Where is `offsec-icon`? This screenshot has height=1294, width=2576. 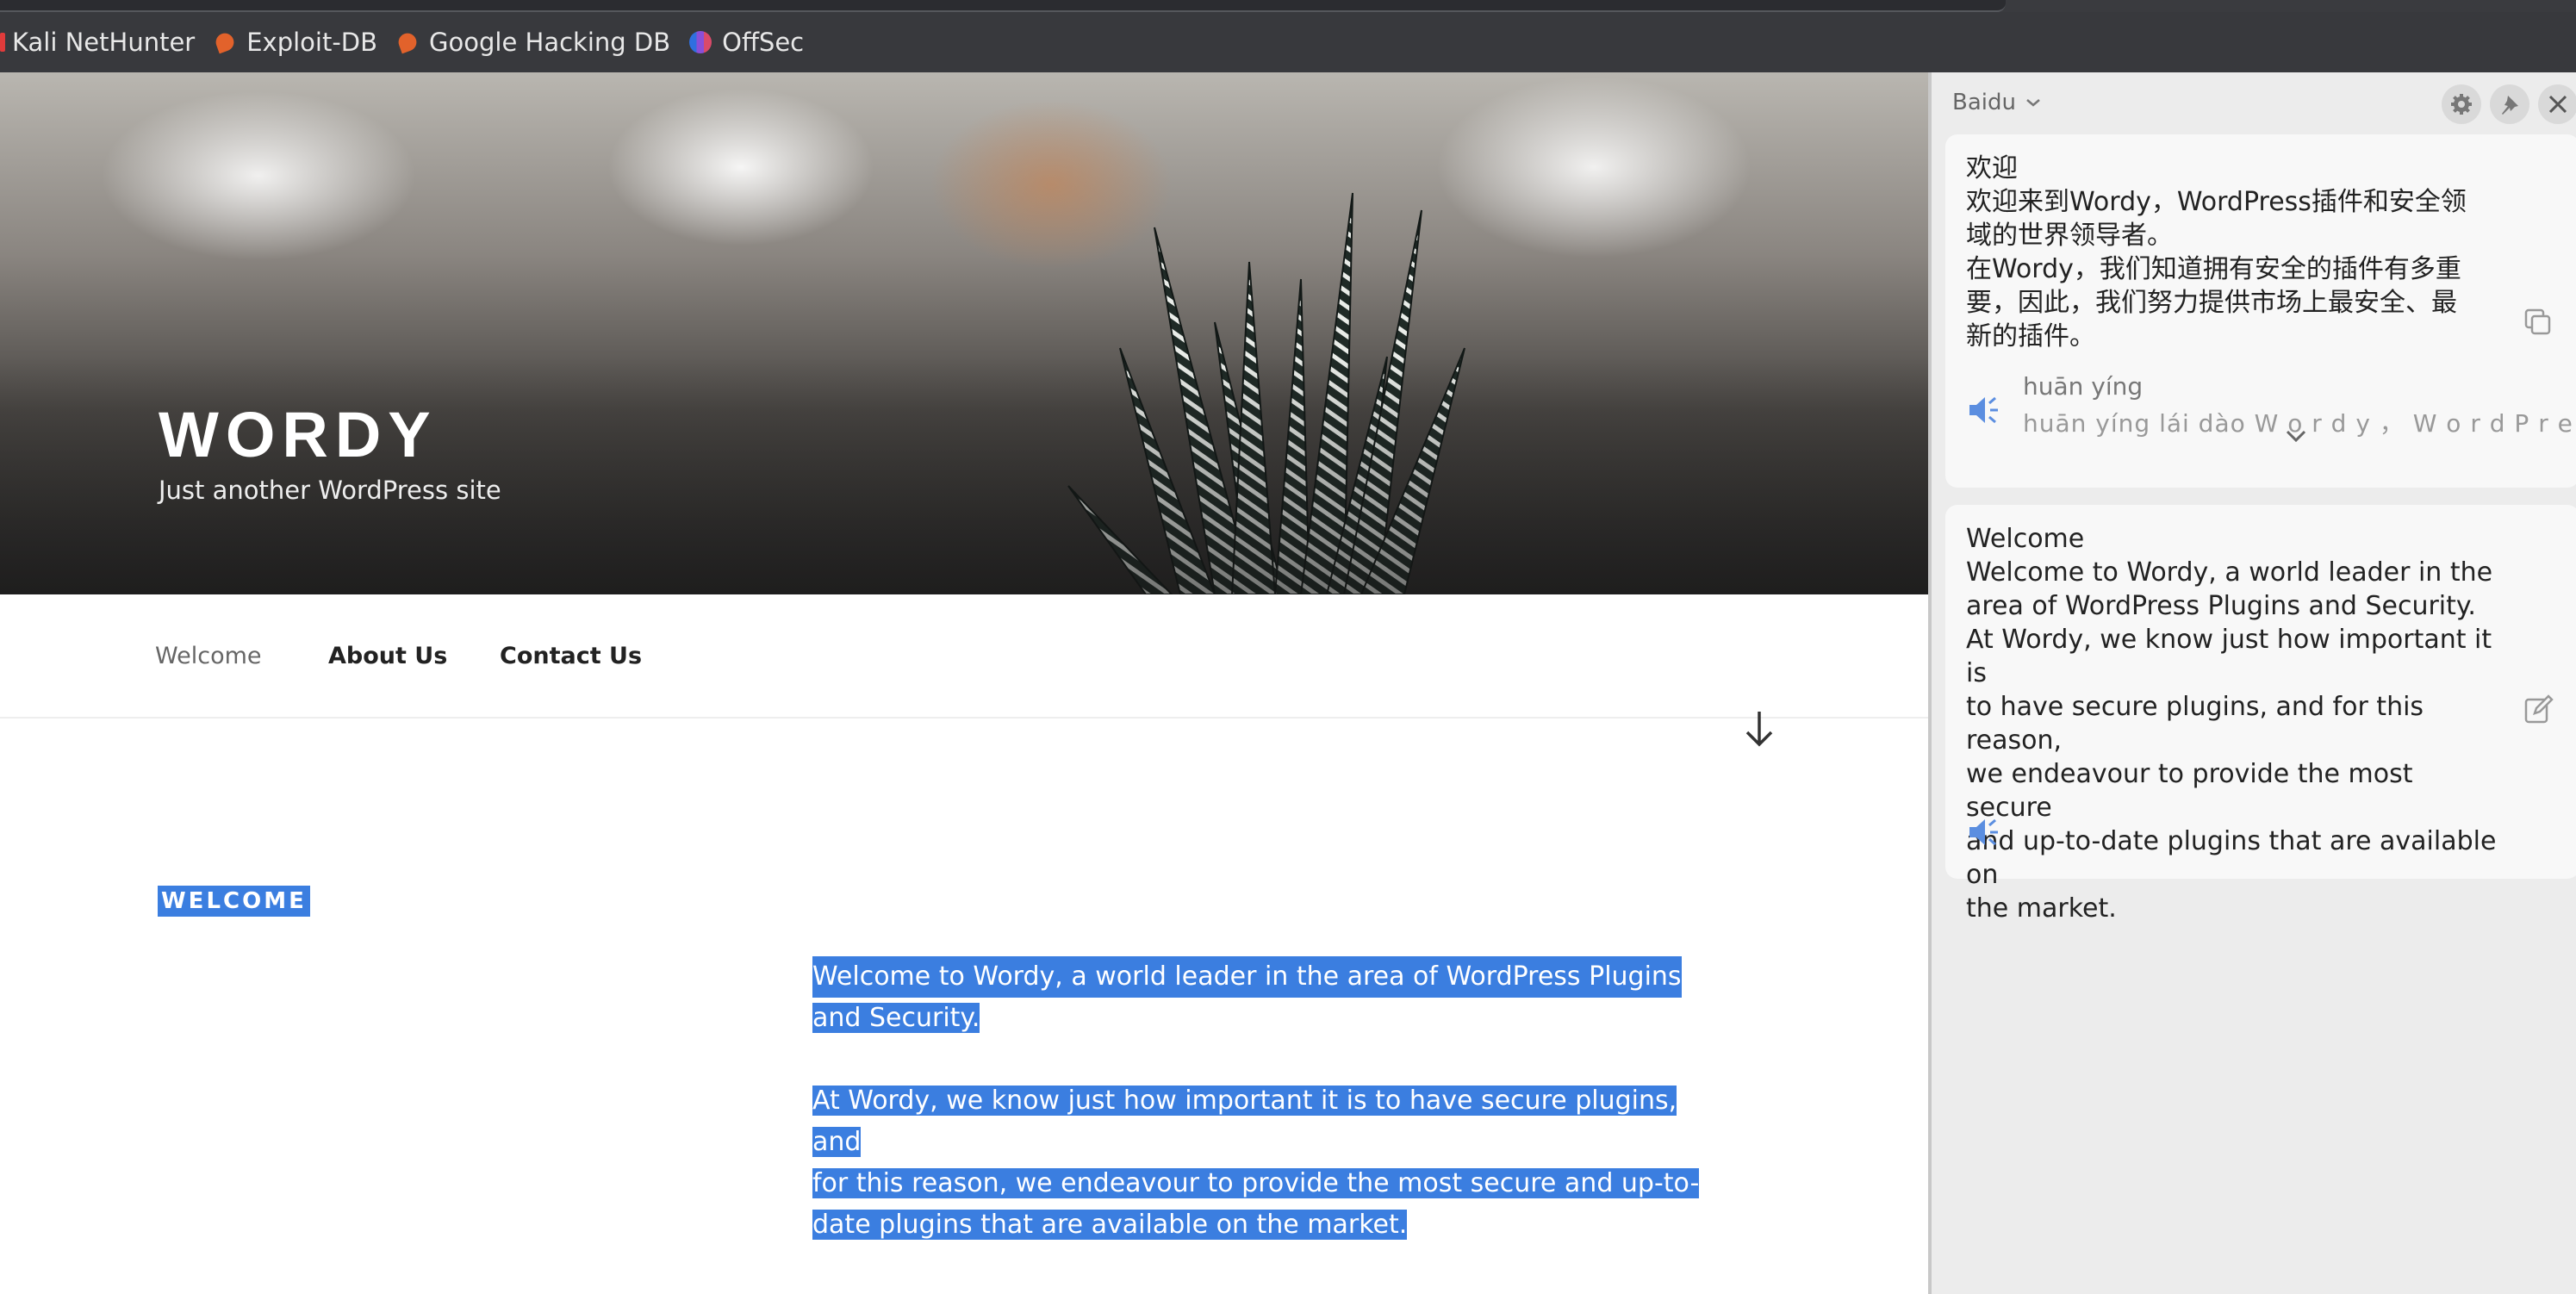 offsec-icon is located at coordinates (701, 42).